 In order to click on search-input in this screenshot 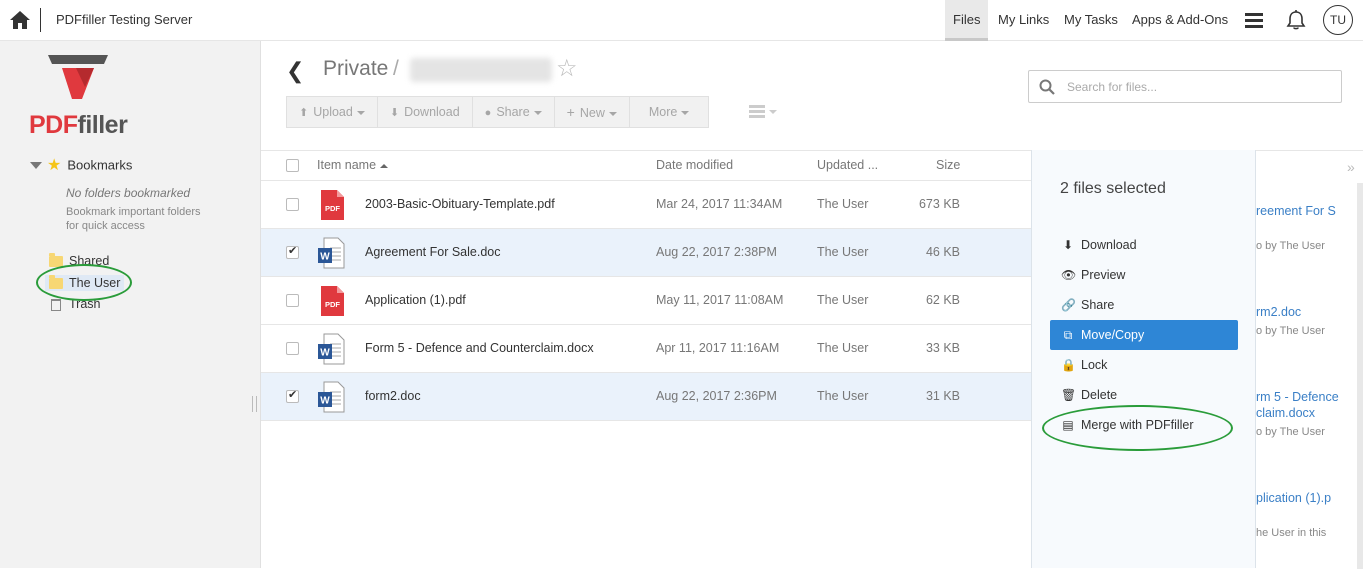, I will do `click(1197, 87)`.